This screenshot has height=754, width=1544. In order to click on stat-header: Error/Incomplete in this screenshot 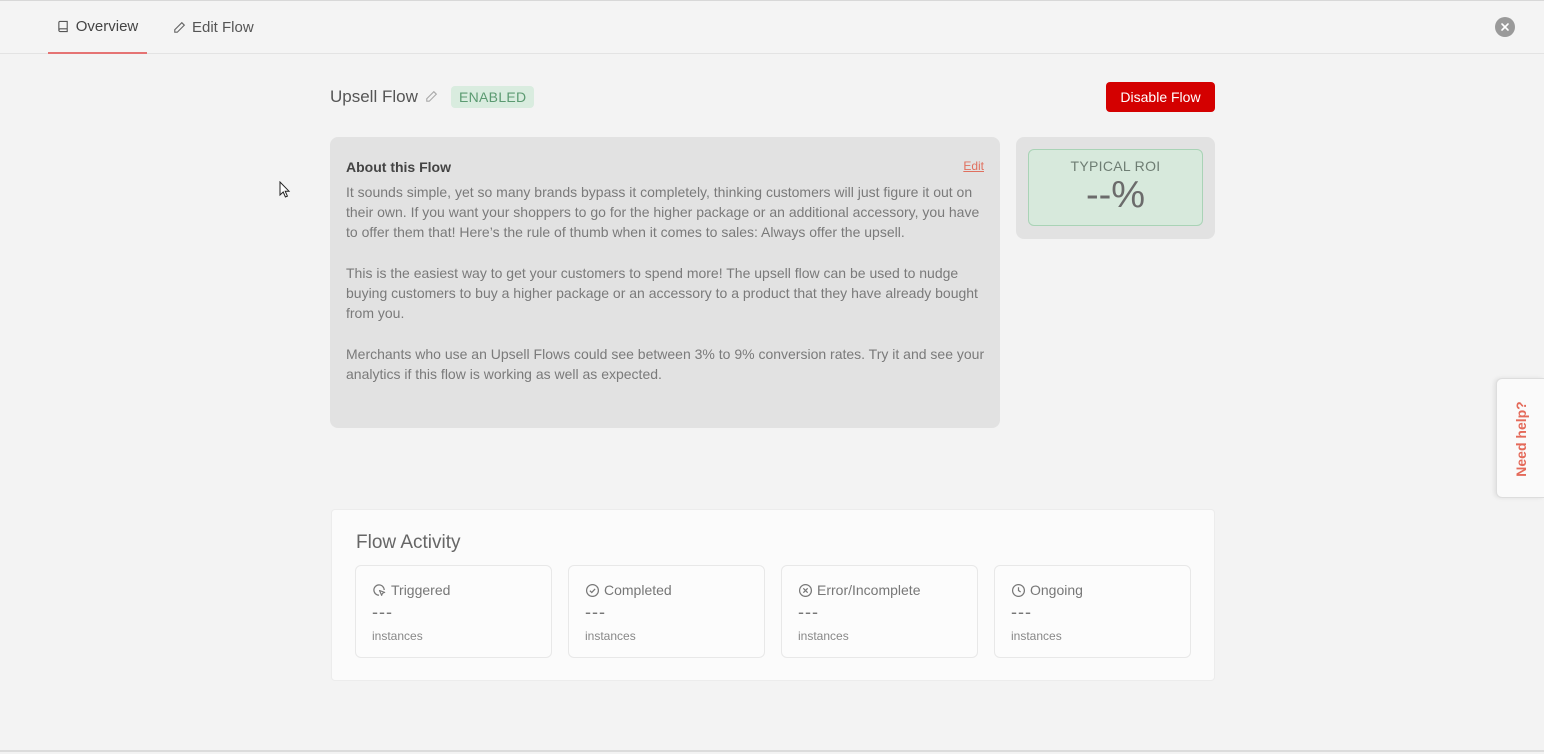, I will do `click(859, 590)`.